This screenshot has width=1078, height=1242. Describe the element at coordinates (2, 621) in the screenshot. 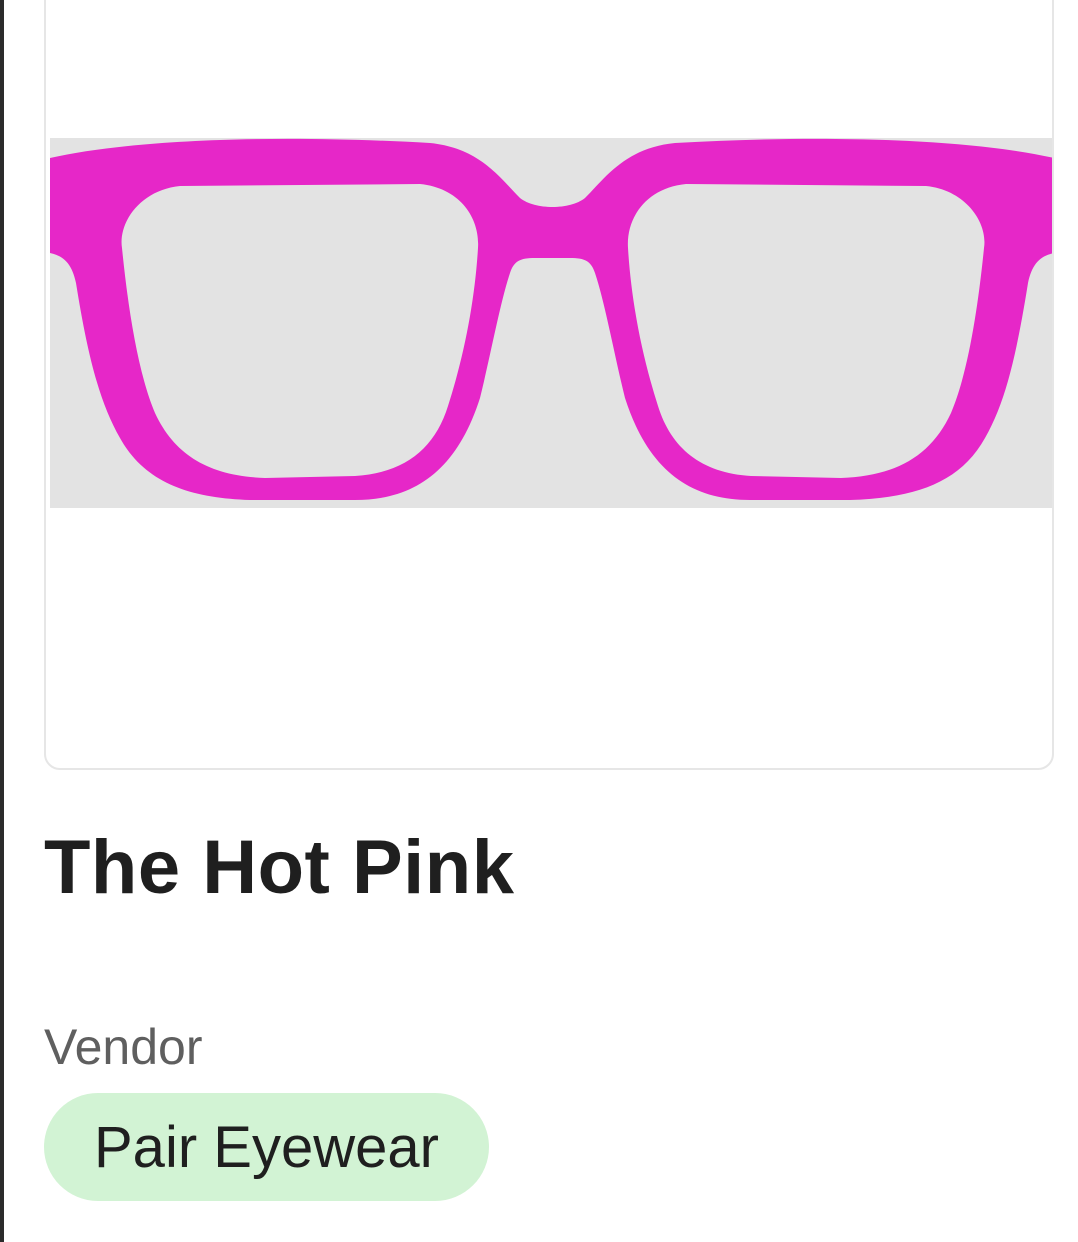

I see `window-edge` at that location.